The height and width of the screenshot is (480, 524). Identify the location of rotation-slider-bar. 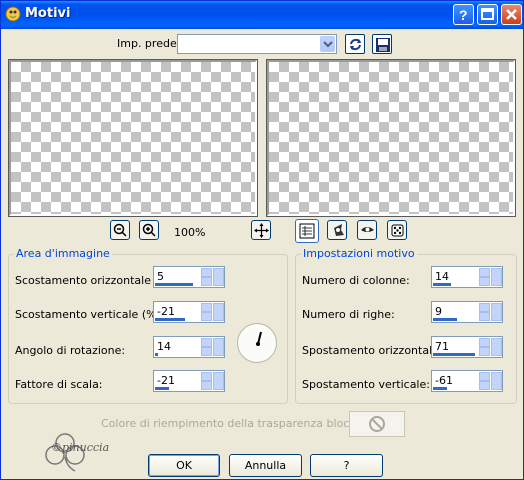
(156, 354).